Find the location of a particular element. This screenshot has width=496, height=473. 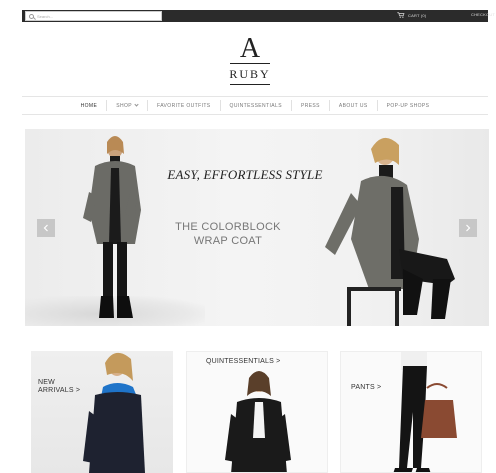

search-input is located at coordinates (94, 16).